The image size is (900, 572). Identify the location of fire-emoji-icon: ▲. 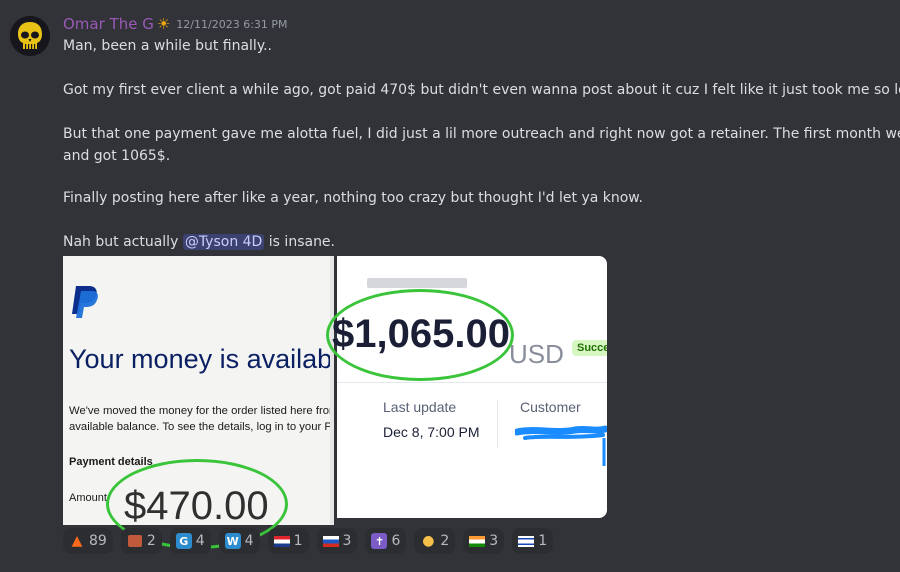
(77, 541).